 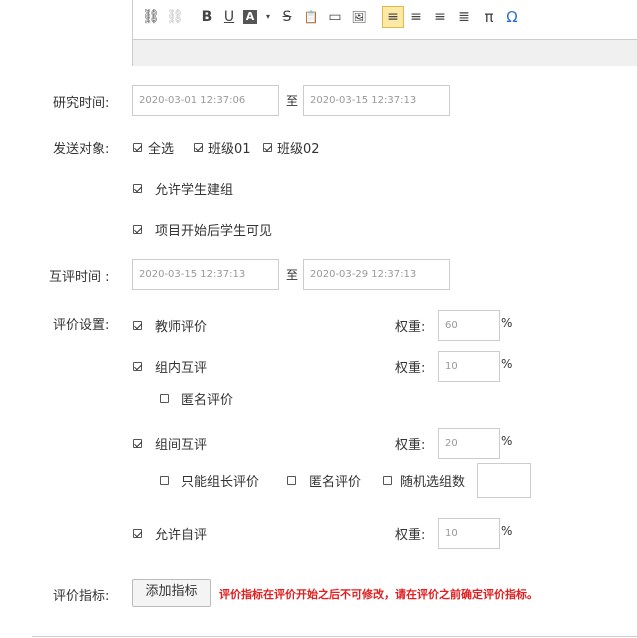 What do you see at coordinates (507, 364) in the screenshot?
I see `intra-weight-percent: %` at bounding box center [507, 364].